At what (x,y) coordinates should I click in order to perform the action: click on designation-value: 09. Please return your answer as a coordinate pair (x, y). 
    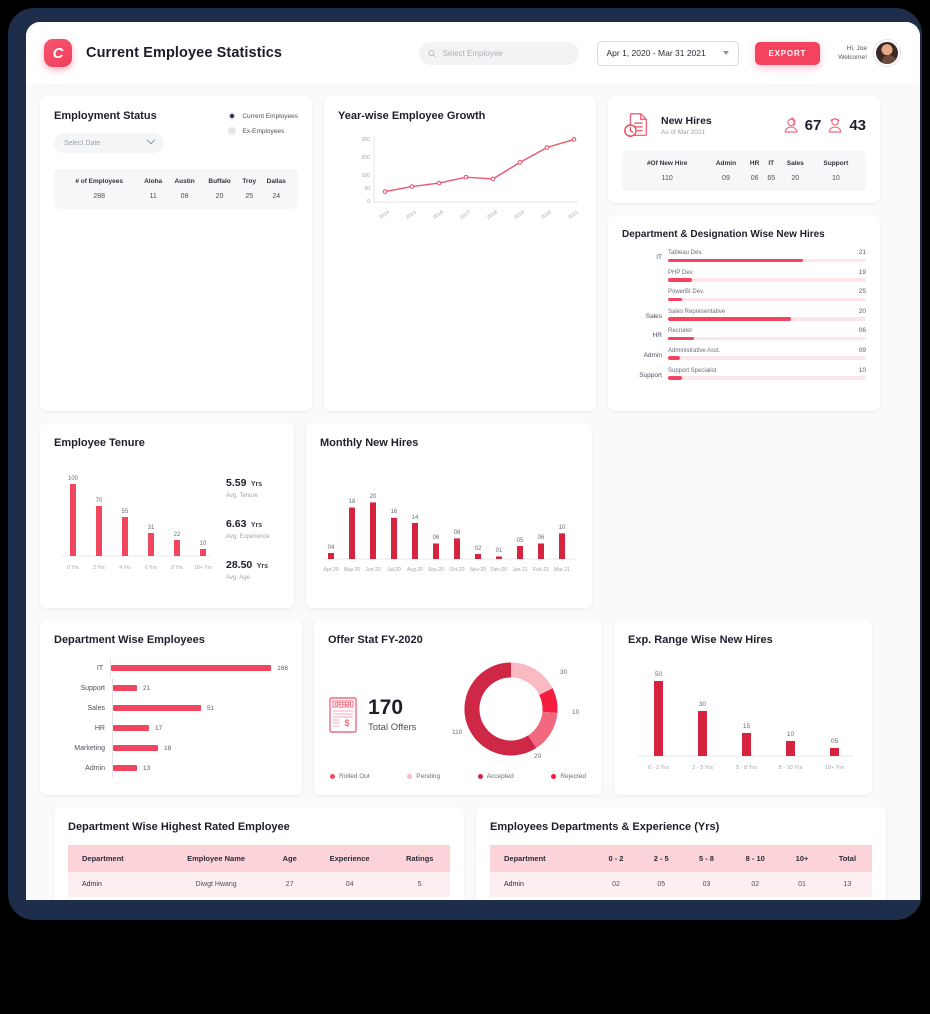
    Looking at the image, I should click on (862, 350).